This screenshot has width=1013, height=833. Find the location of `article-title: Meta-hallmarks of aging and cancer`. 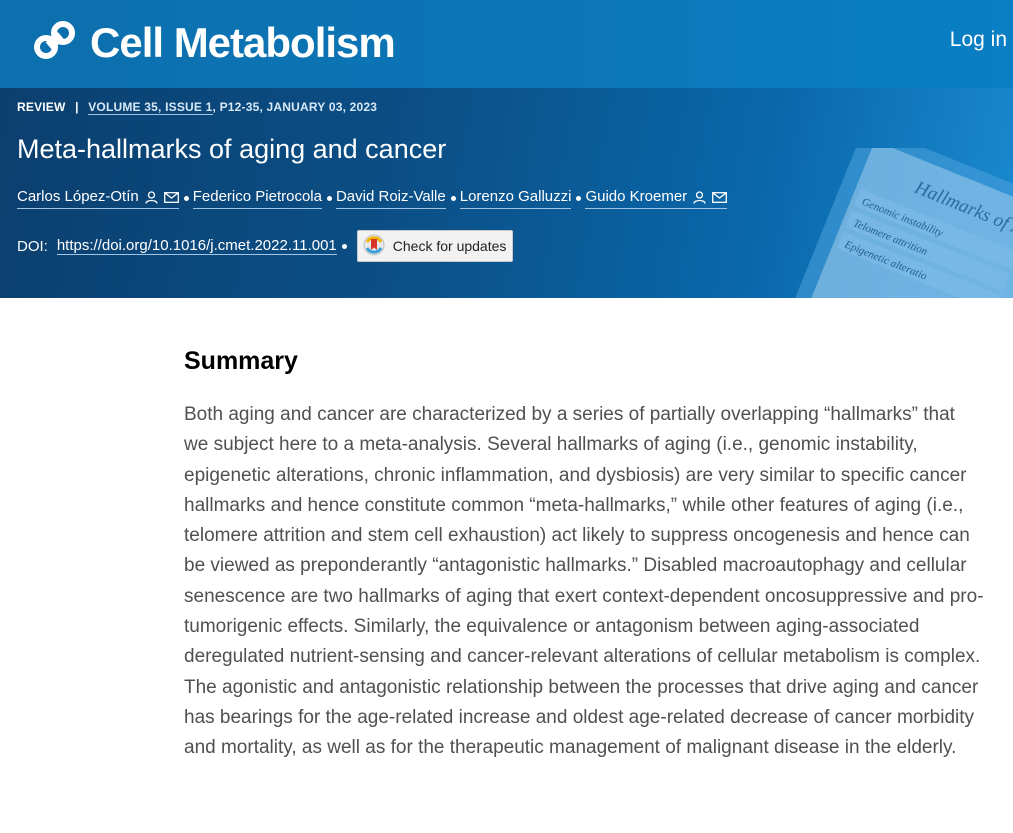

article-title: Meta-hallmarks of aging and cancer is located at coordinates (232, 149).